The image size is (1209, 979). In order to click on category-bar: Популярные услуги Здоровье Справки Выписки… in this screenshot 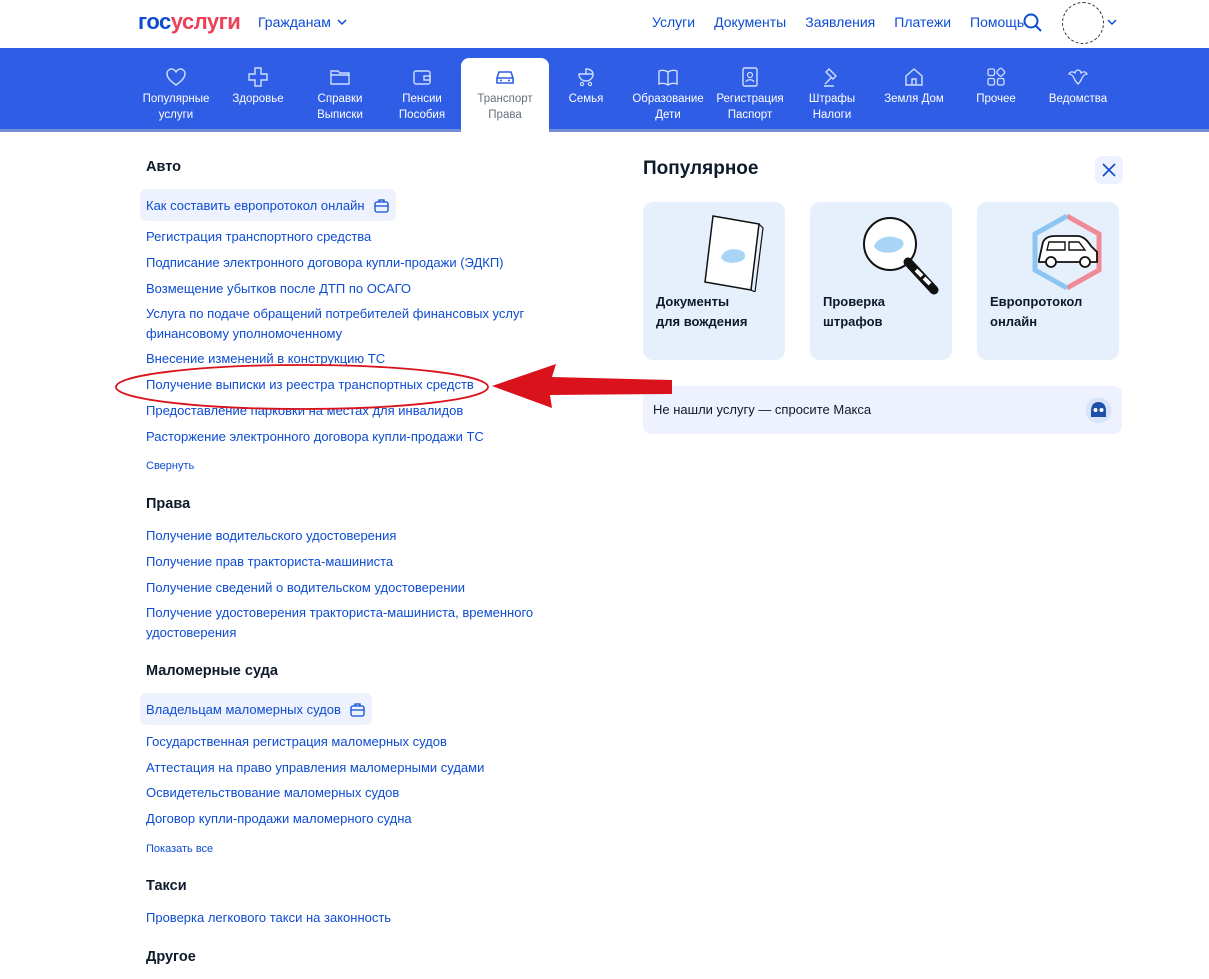, I will do `click(604, 91)`.